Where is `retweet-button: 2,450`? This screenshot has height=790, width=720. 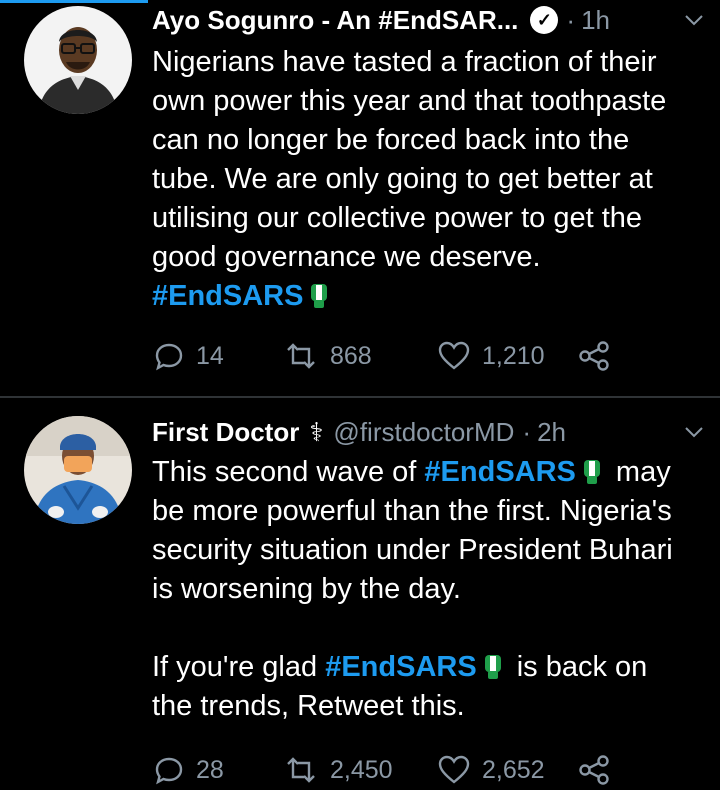 retweet-button: 2,450 is located at coordinates (338, 770).